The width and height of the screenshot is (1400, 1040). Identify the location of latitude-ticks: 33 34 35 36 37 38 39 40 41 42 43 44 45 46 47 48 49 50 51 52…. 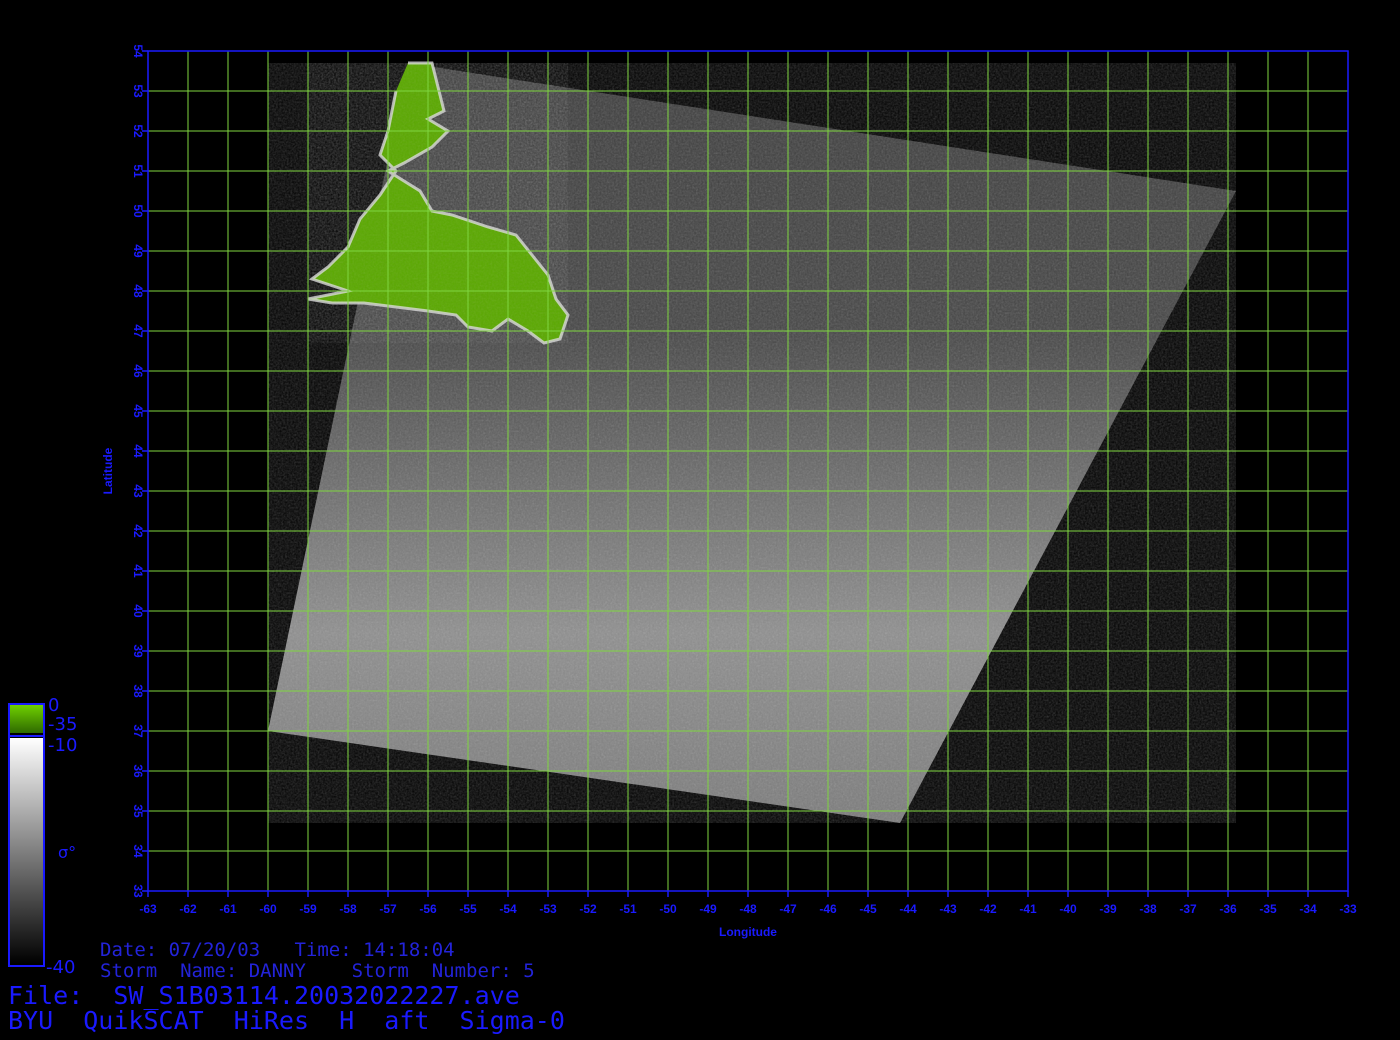
(139, 471).